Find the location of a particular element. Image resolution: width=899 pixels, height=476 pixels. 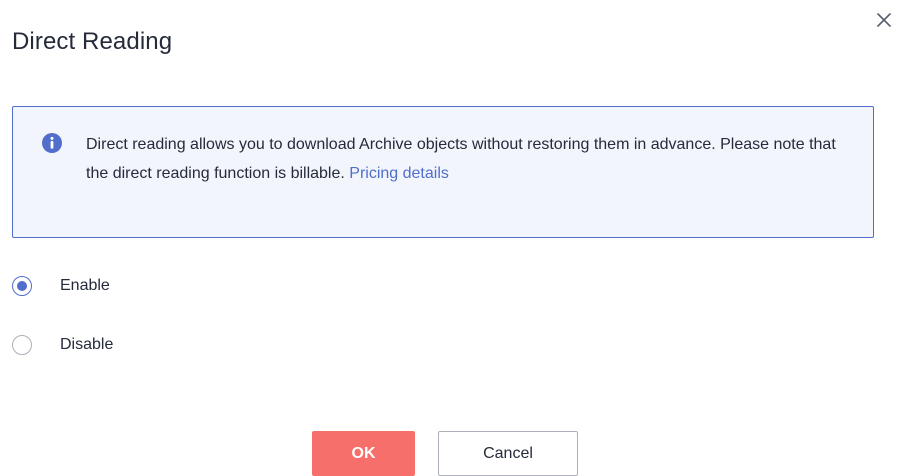

info-icon is located at coordinates (52, 143).